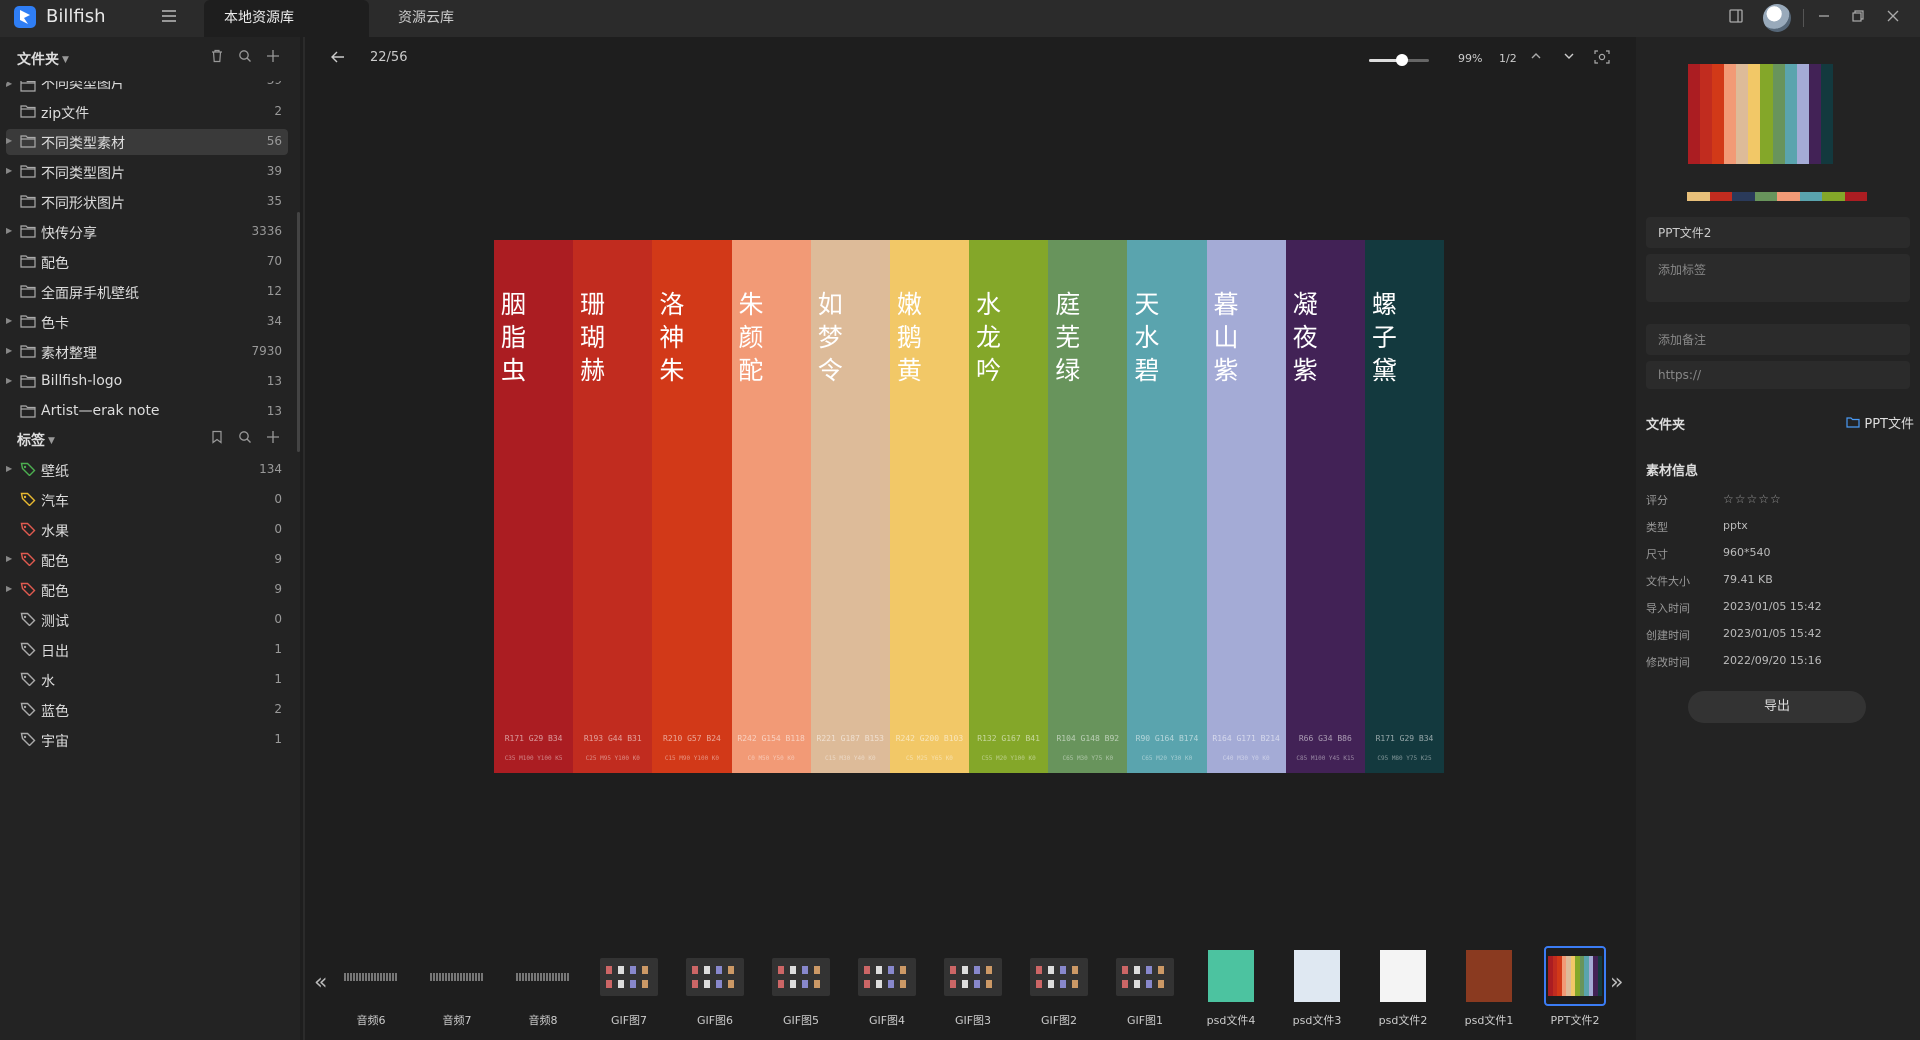  What do you see at coordinates (371, 987) in the screenshot?
I see `filmstrip-thumb: 音频6` at bounding box center [371, 987].